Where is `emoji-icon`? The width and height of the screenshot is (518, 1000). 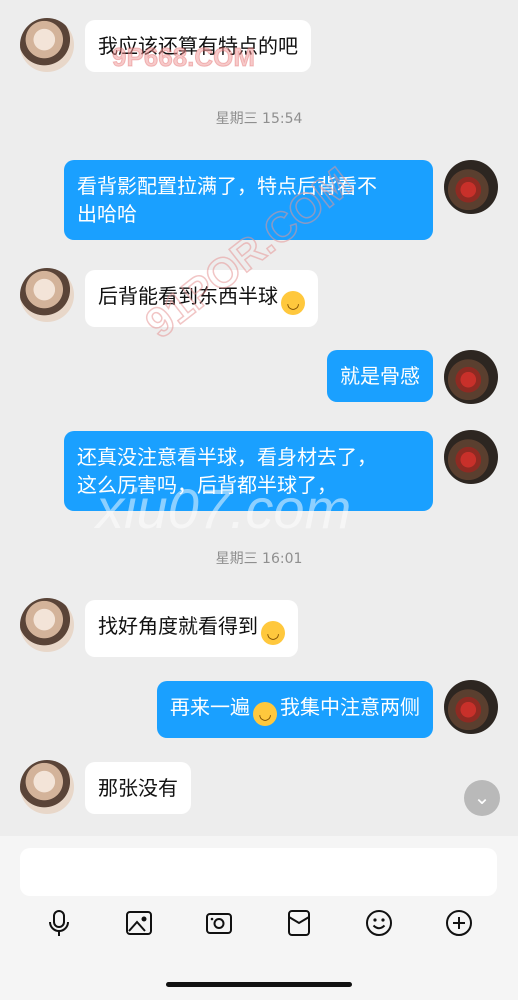
emoji-icon is located at coordinates (379, 923).